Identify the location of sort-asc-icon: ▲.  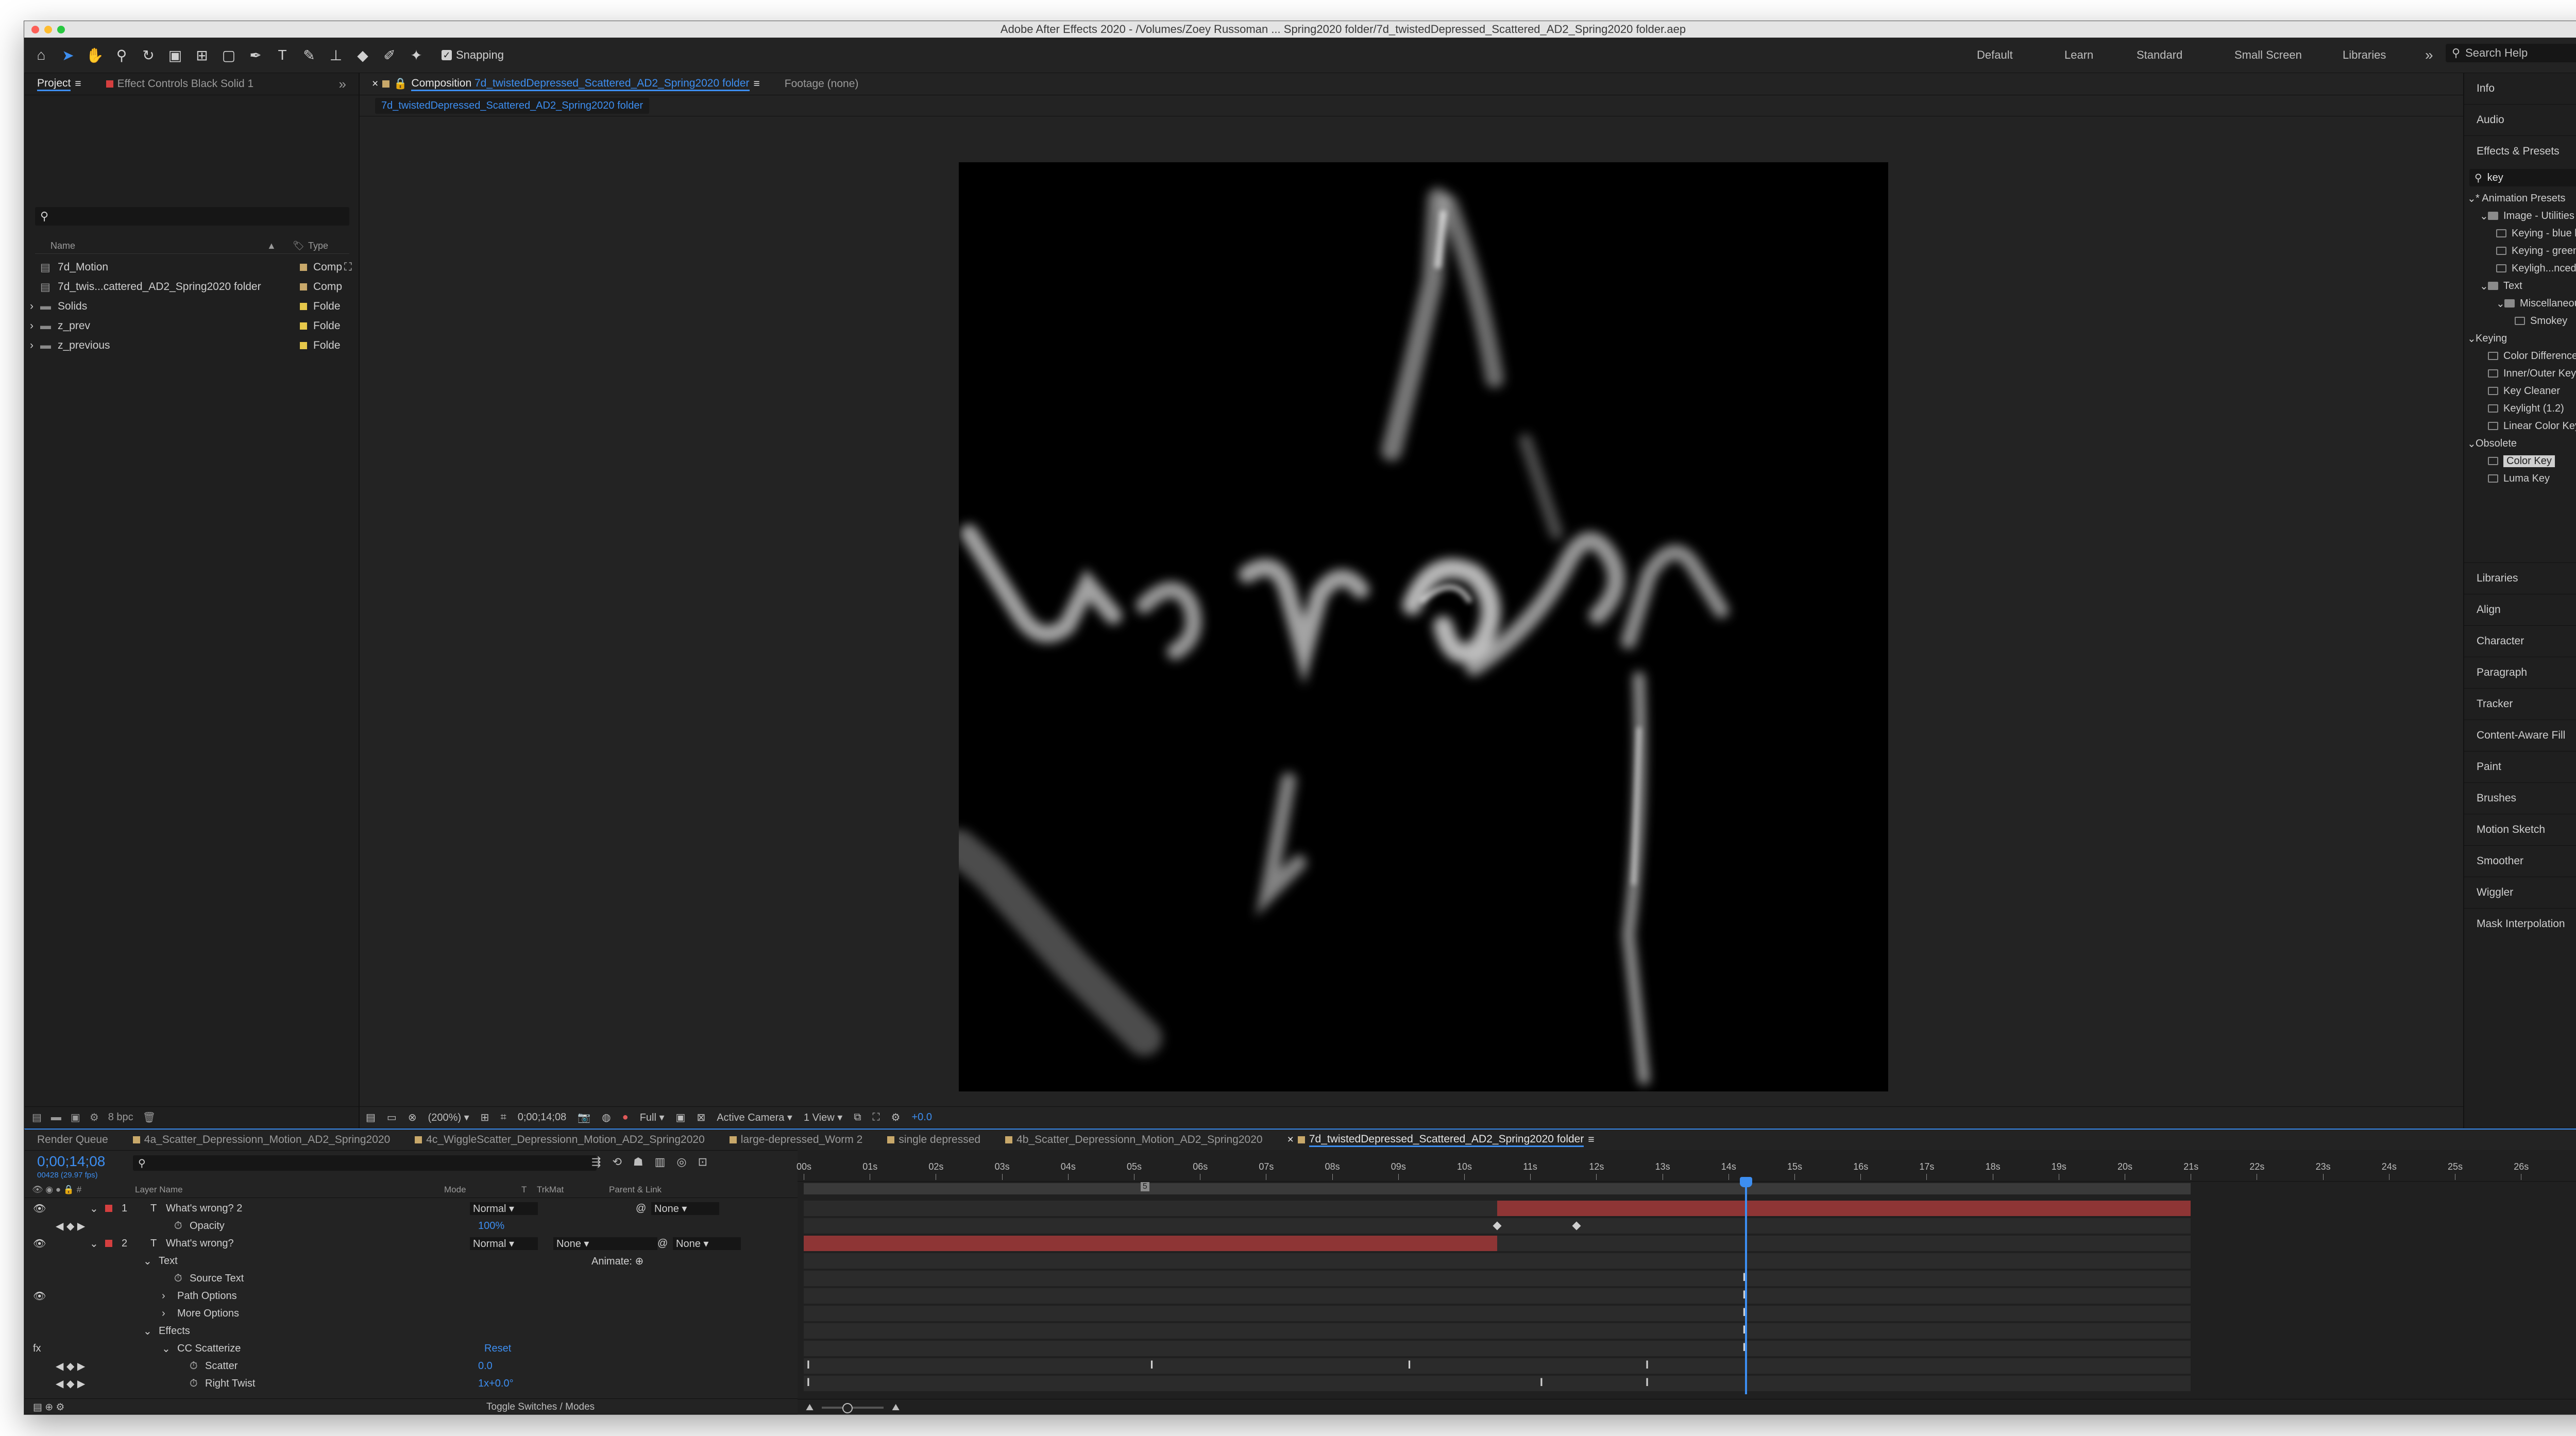
(280, 246).